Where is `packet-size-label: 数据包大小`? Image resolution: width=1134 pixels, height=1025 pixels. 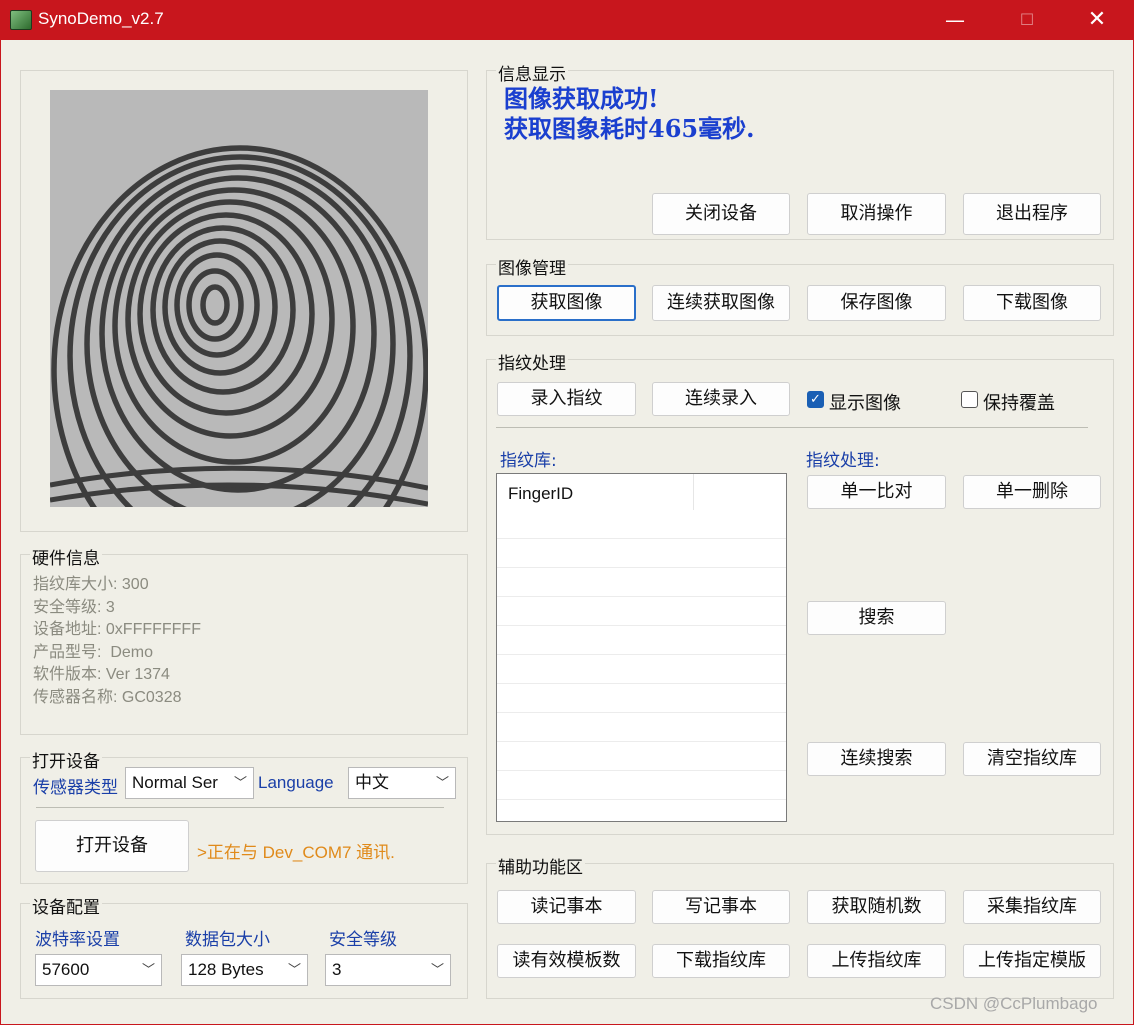 packet-size-label: 数据包大小 is located at coordinates (227, 940).